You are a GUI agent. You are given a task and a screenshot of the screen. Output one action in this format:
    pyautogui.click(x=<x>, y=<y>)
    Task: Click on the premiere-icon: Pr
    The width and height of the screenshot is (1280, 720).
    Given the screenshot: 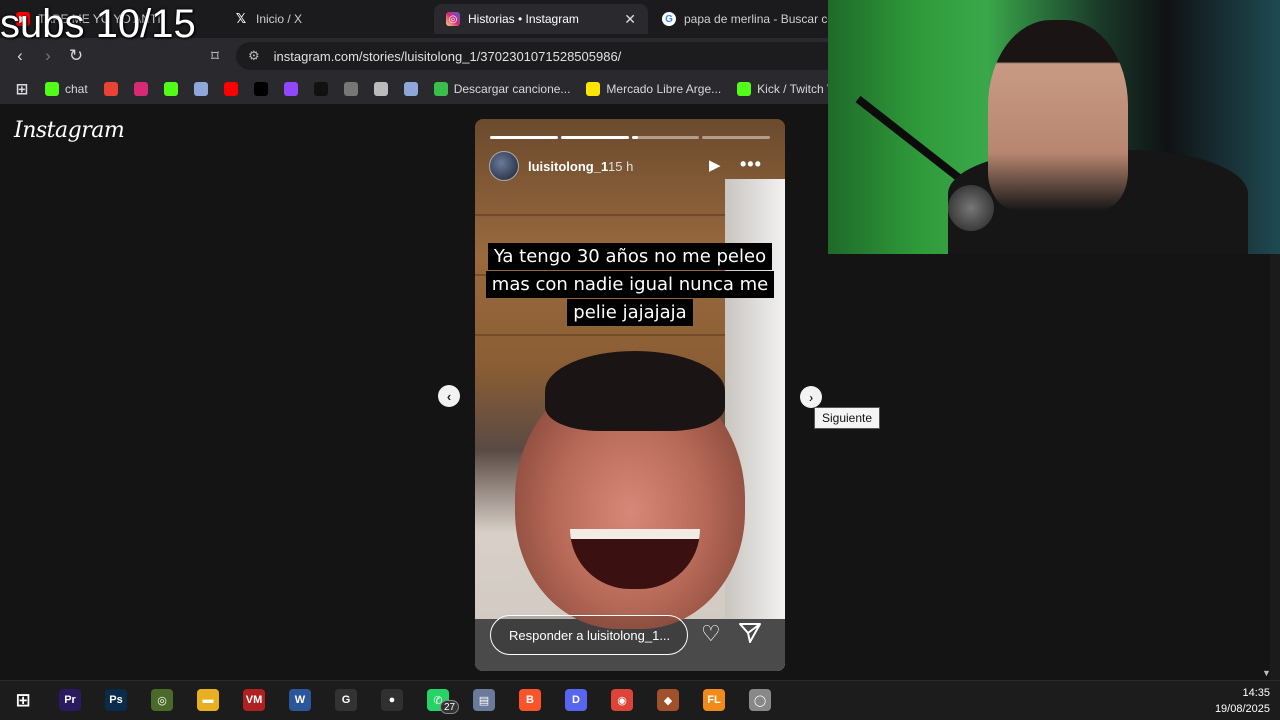 What is the action you would take?
    pyautogui.click(x=70, y=700)
    